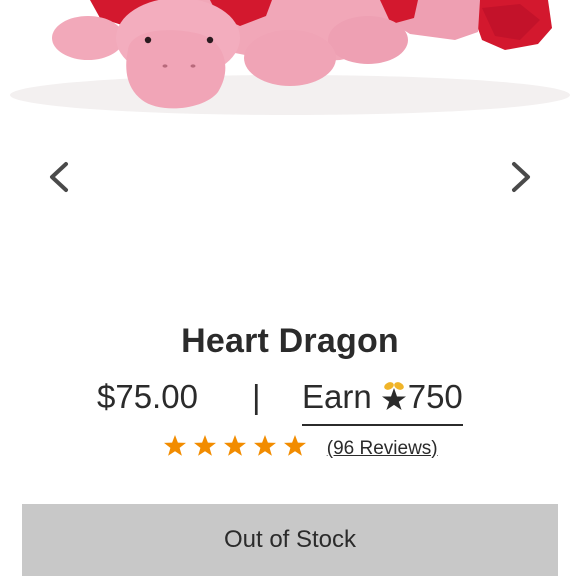 The image size is (580, 580). Describe the element at coordinates (290, 341) in the screenshot. I see `product-title: Heart Dragon` at that location.